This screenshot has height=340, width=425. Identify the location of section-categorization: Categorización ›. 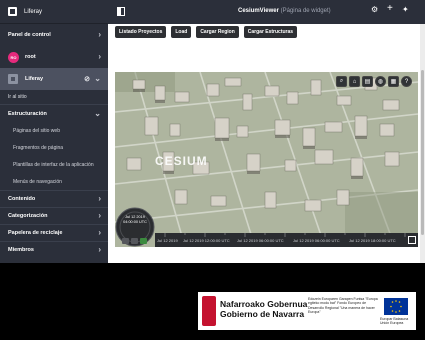
(54, 215).